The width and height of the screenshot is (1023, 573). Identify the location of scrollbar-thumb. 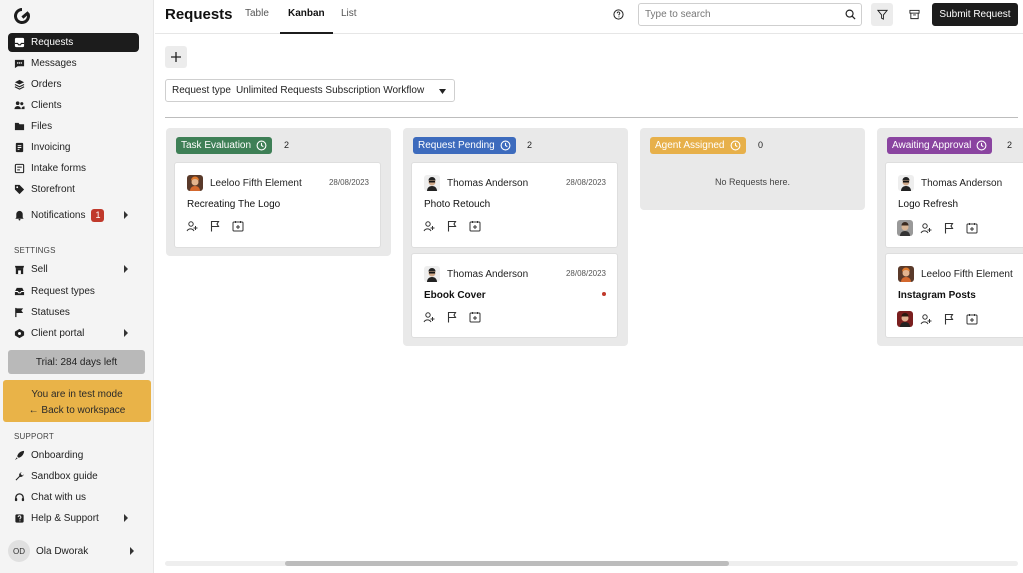
(507, 563).